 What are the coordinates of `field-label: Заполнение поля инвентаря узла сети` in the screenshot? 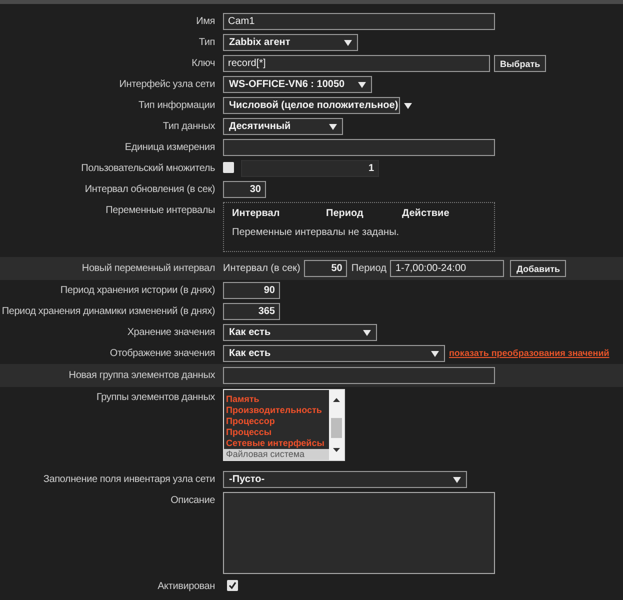 It's located at (128, 480).